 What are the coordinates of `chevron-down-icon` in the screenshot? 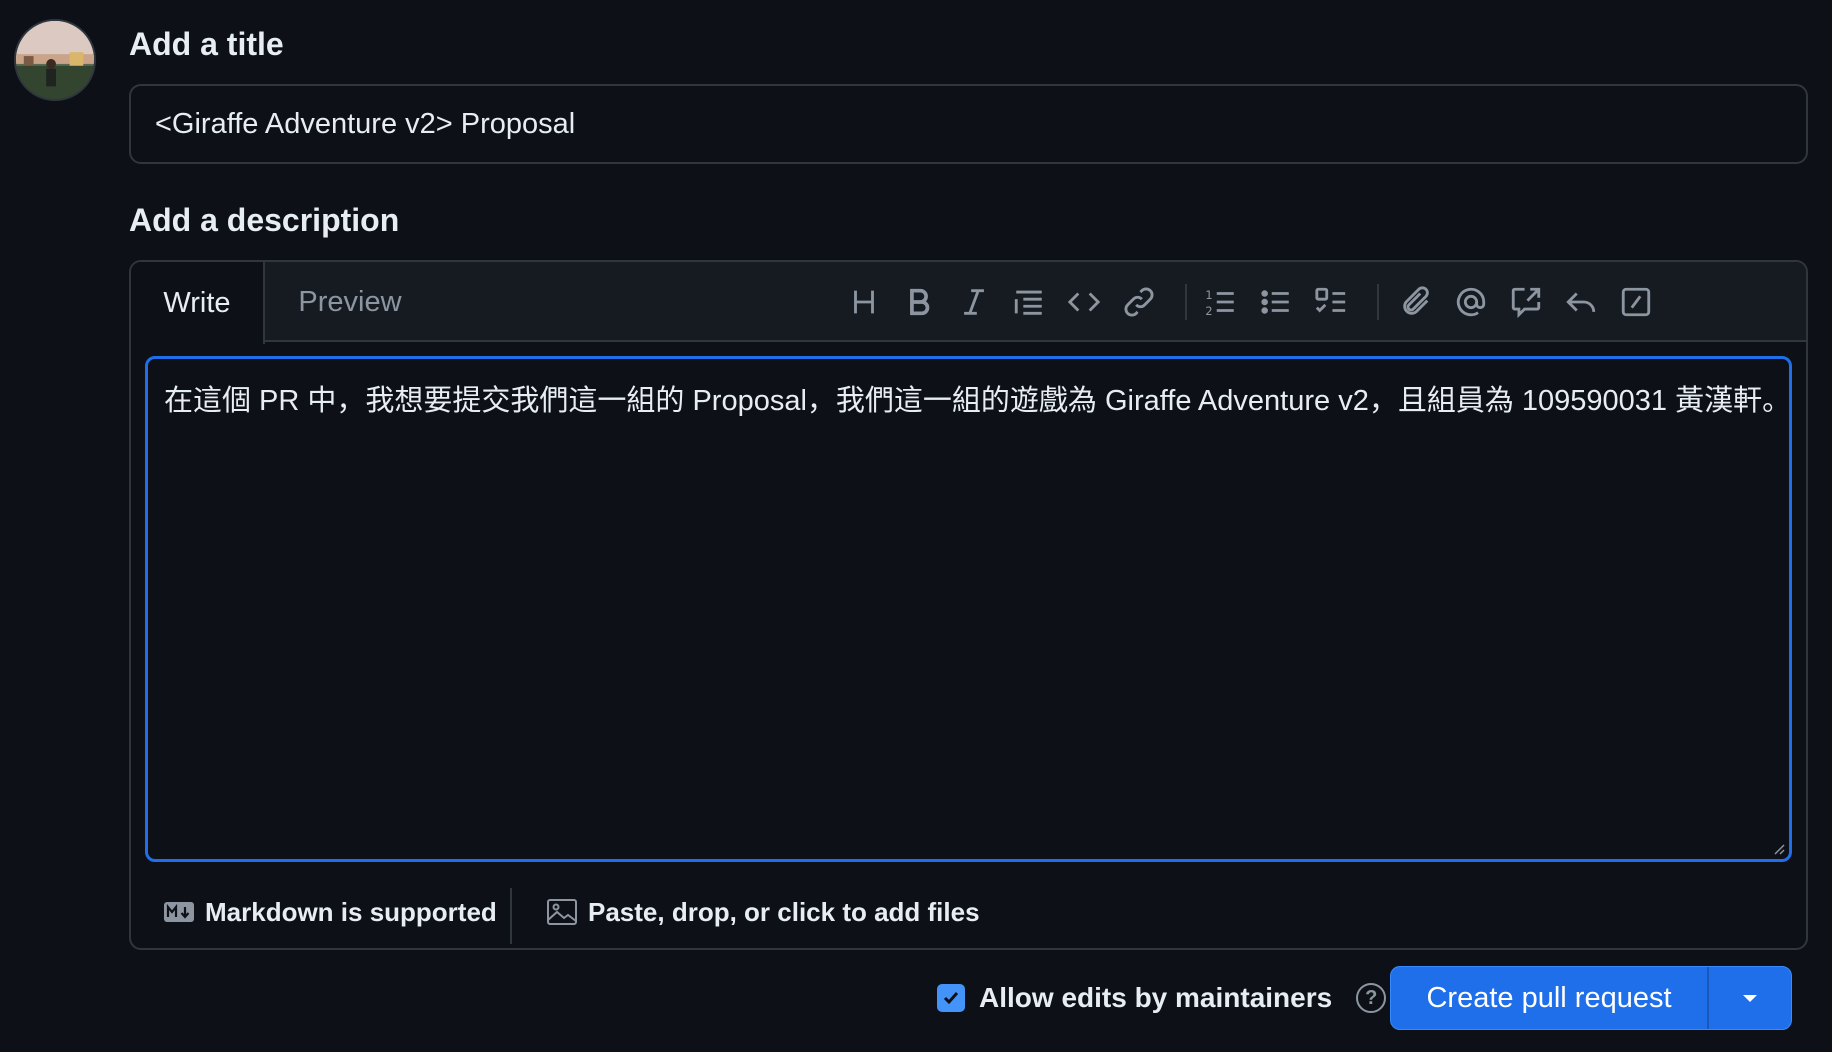 It's located at (1750, 998).